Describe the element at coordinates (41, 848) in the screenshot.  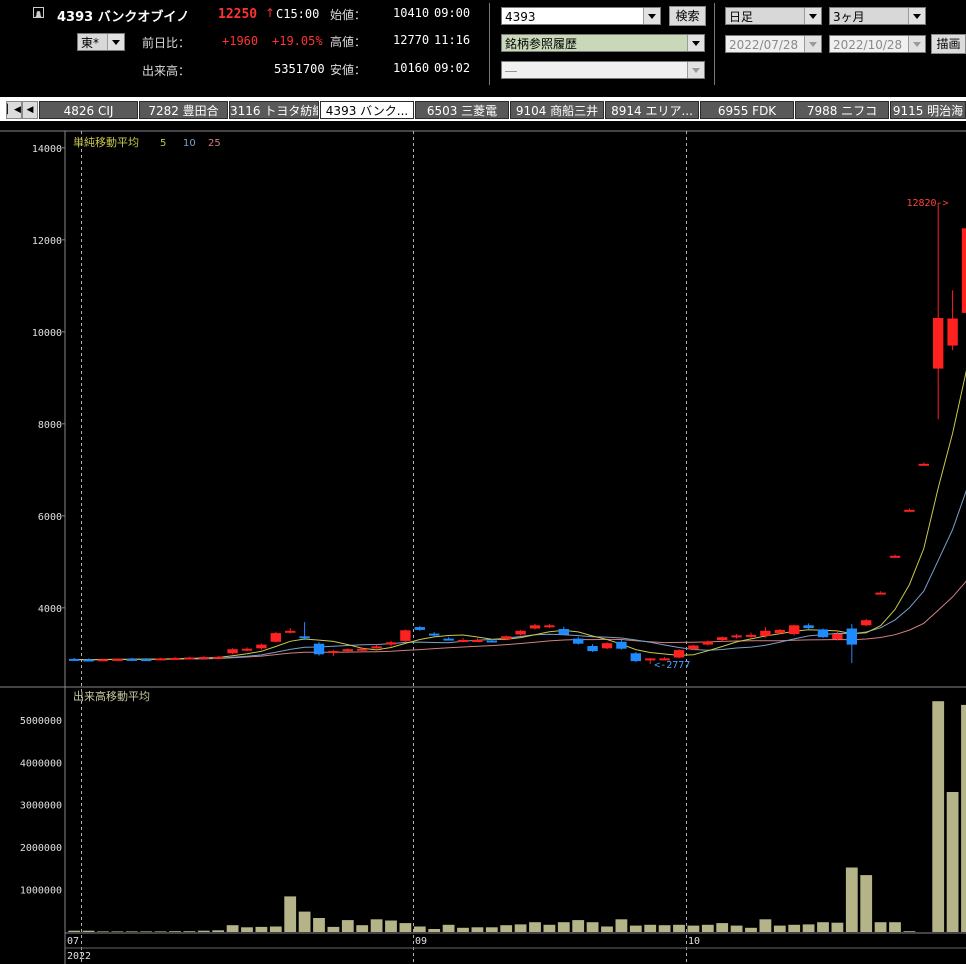
I see `volume-tick-label: 2000000` at that location.